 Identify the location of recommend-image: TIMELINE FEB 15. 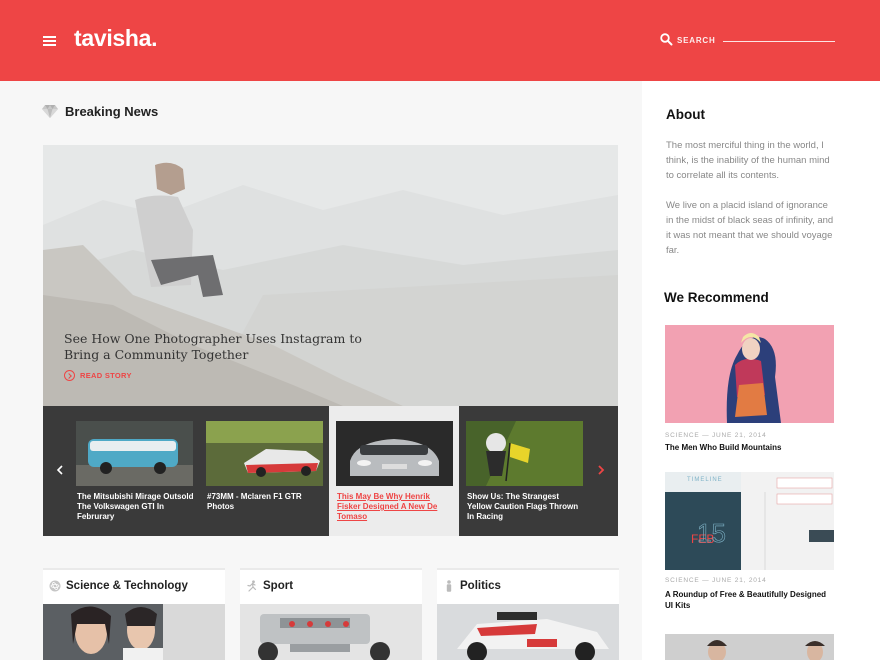
(749, 521).